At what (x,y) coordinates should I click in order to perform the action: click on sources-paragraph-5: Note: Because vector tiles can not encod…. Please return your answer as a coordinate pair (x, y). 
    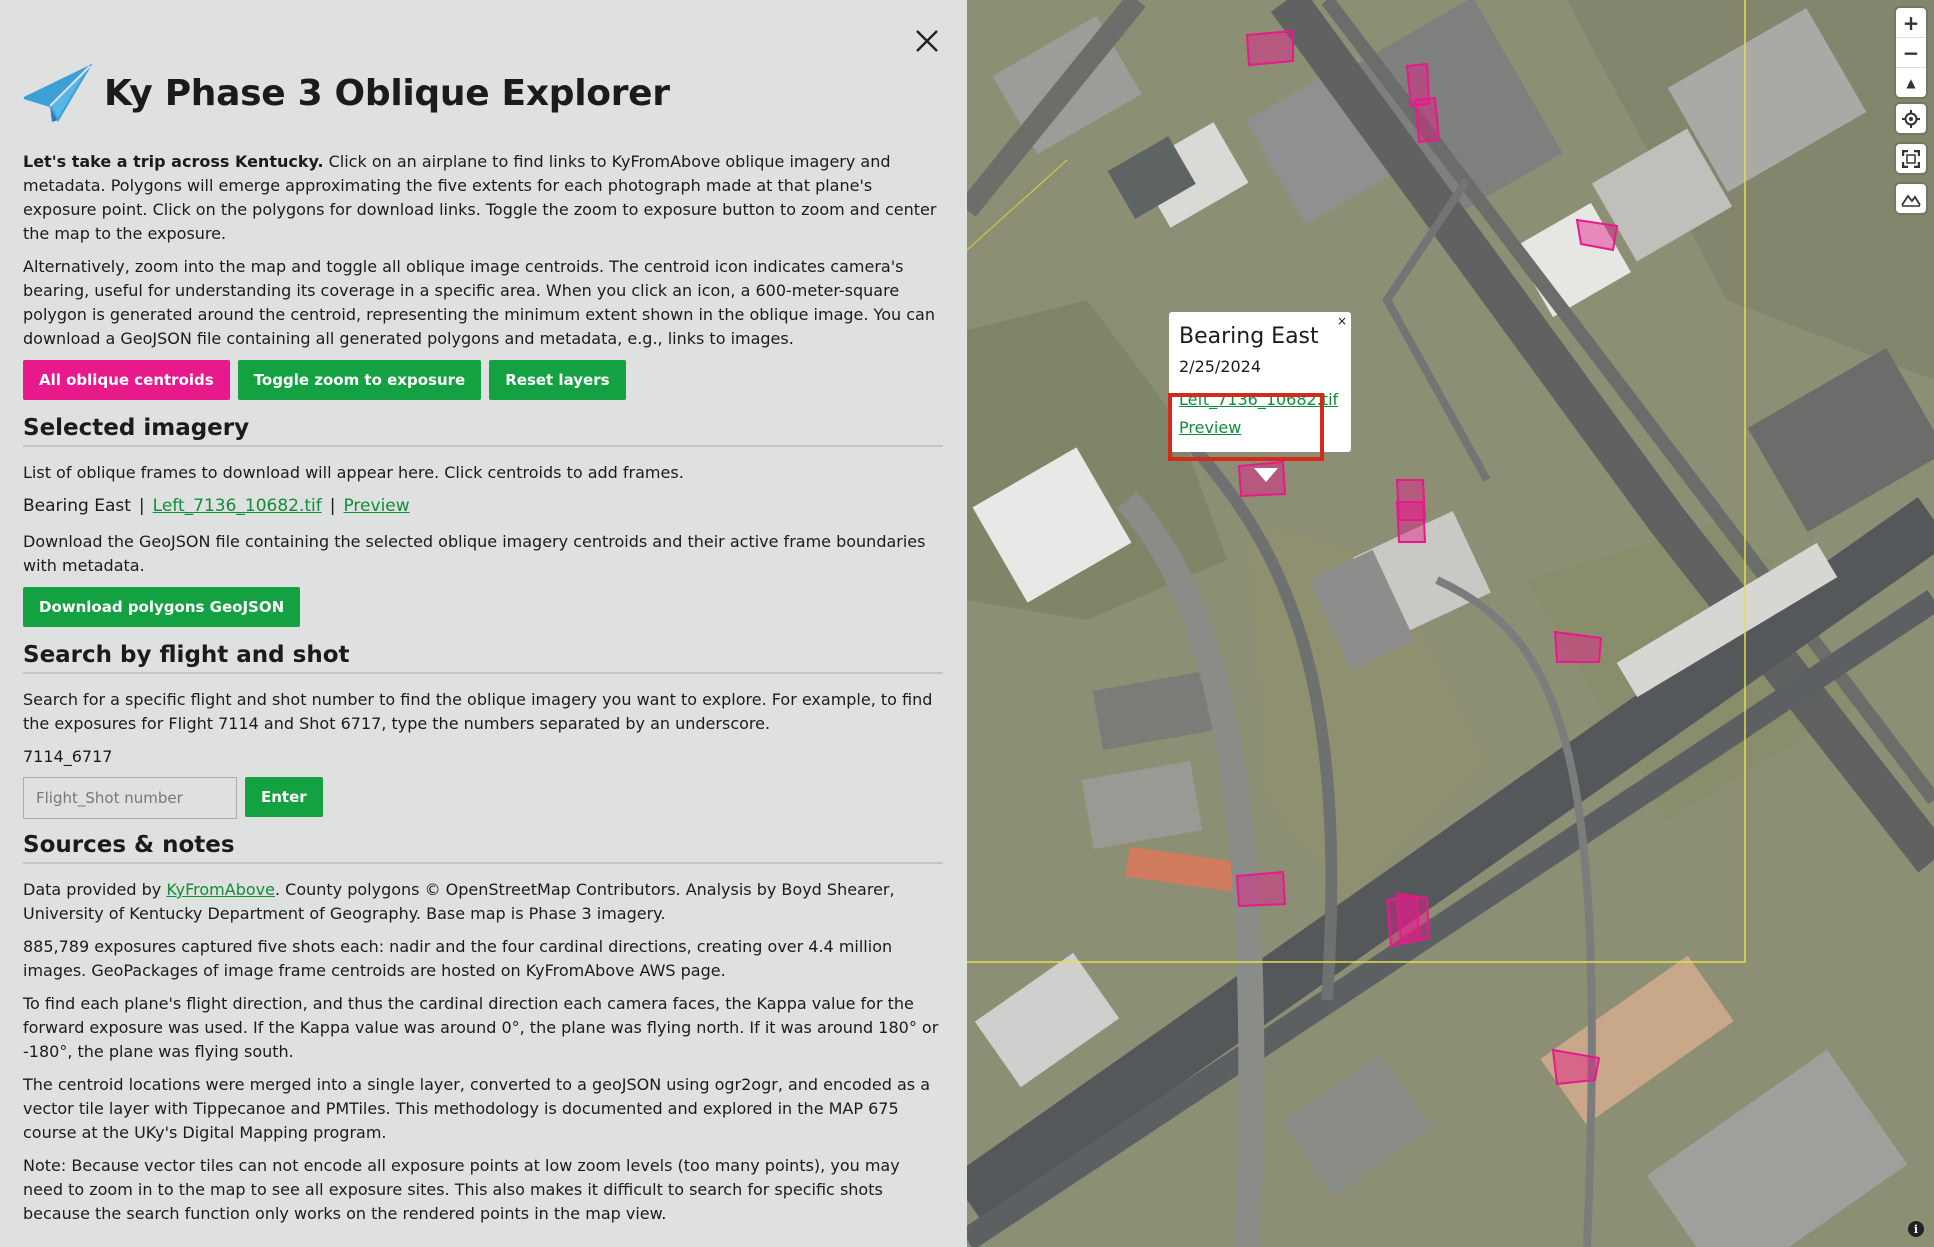
    Looking at the image, I should click on (461, 1189).